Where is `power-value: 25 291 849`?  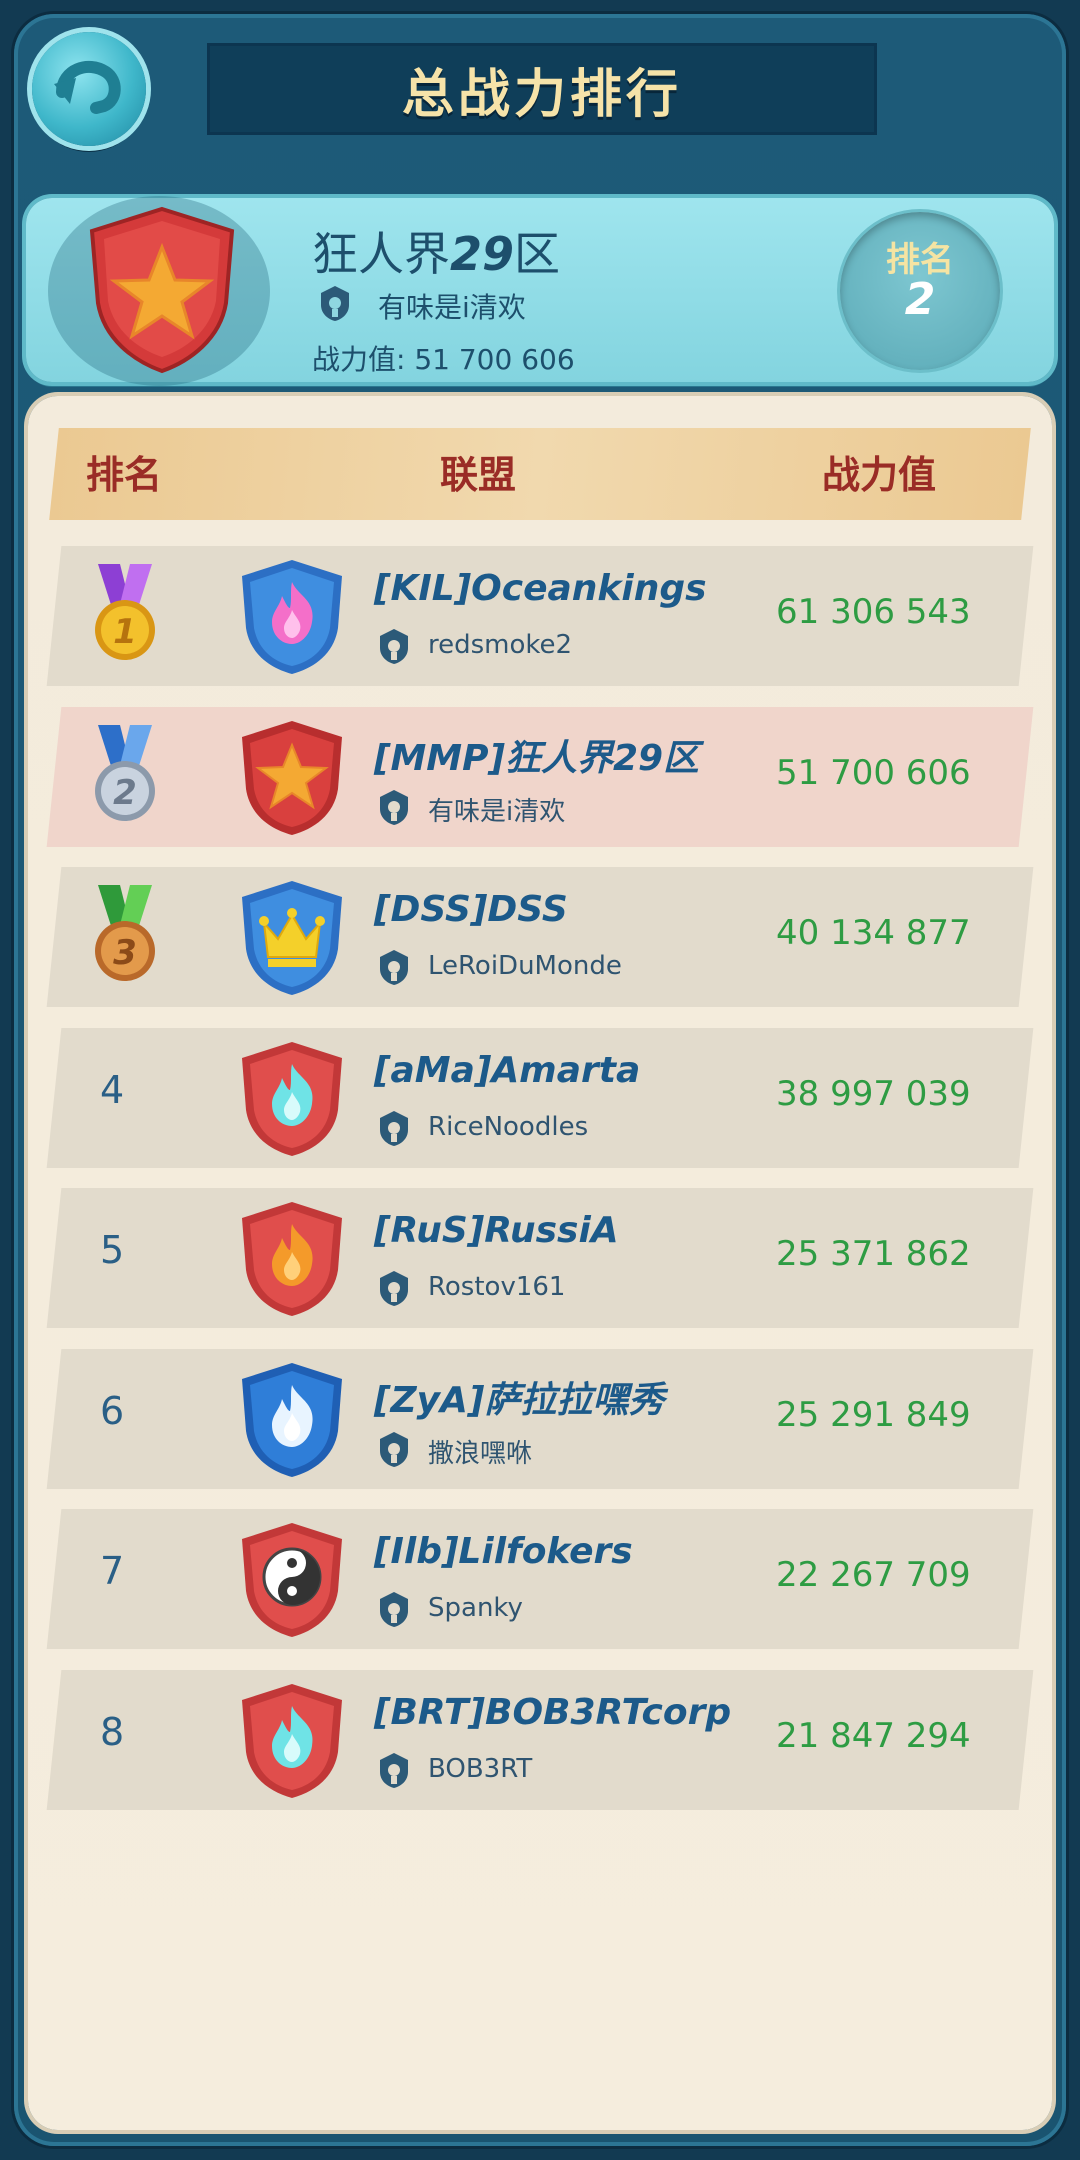
power-value: 25 291 849 is located at coordinates (873, 1415).